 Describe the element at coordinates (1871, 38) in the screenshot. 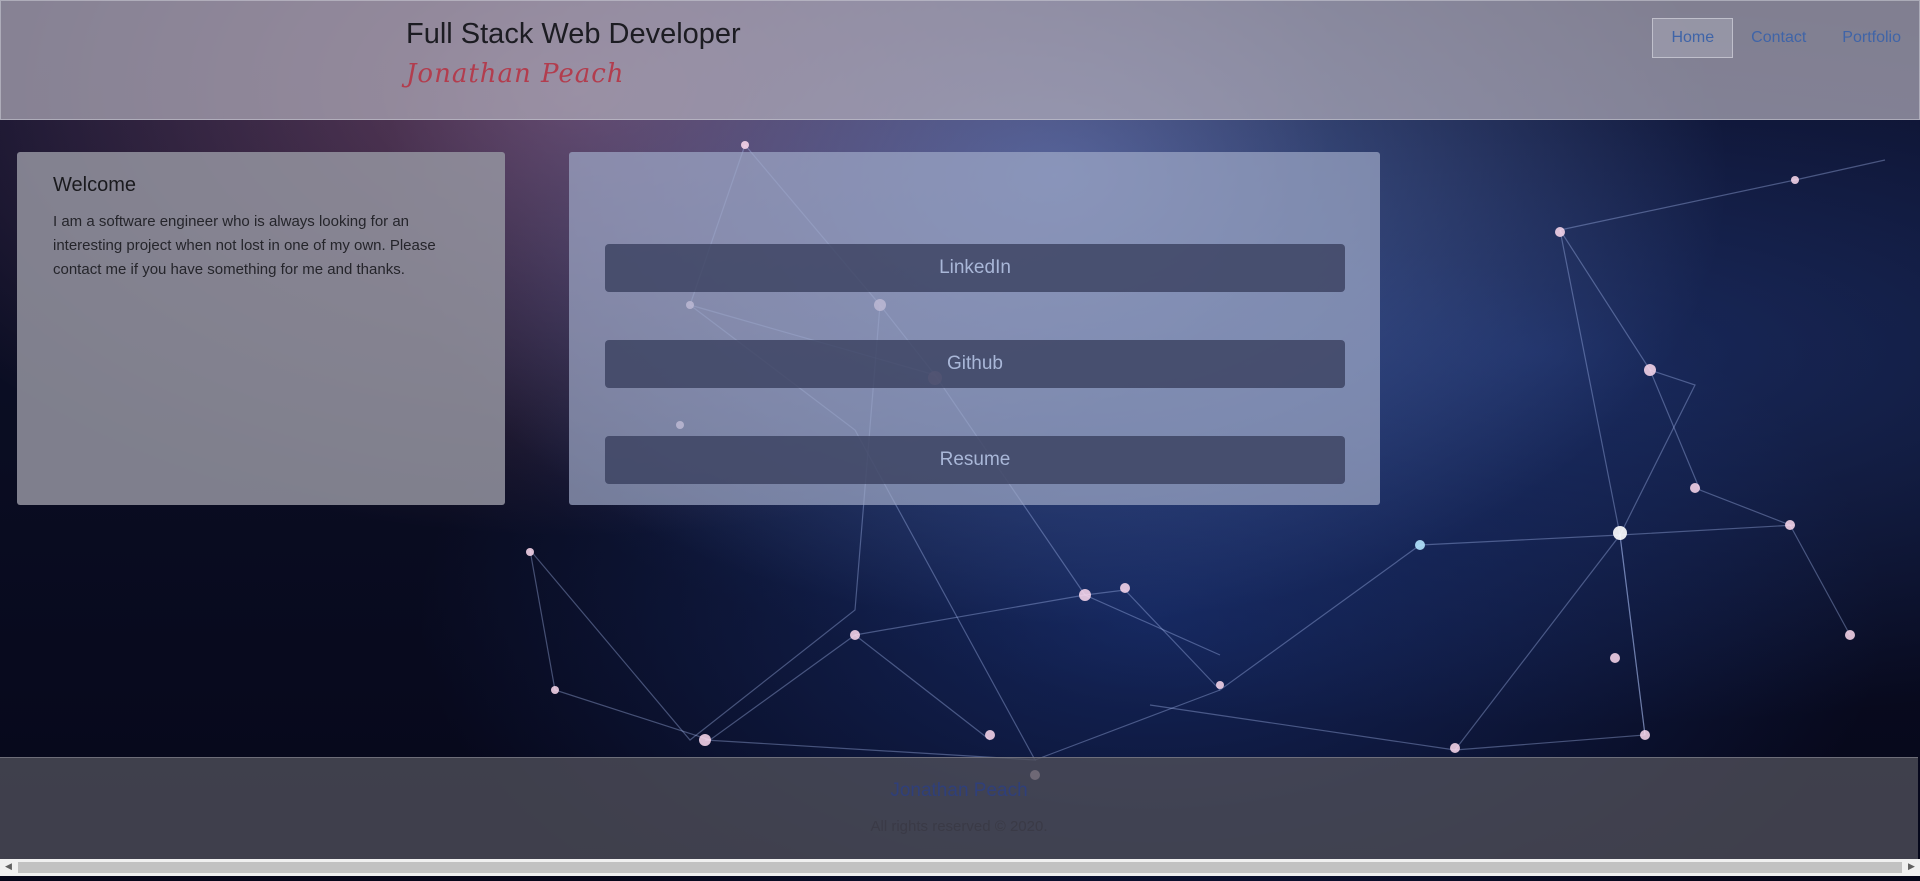

I see `nav-item-portfolio: Portfolio` at that location.